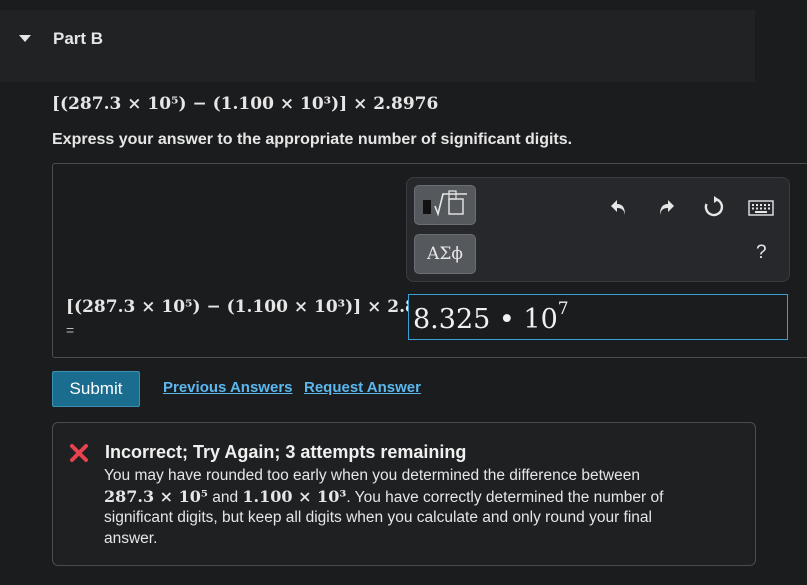  What do you see at coordinates (761, 208) in the screenshot?
I see `keyboard-icon` at bounding box center [761, 208].